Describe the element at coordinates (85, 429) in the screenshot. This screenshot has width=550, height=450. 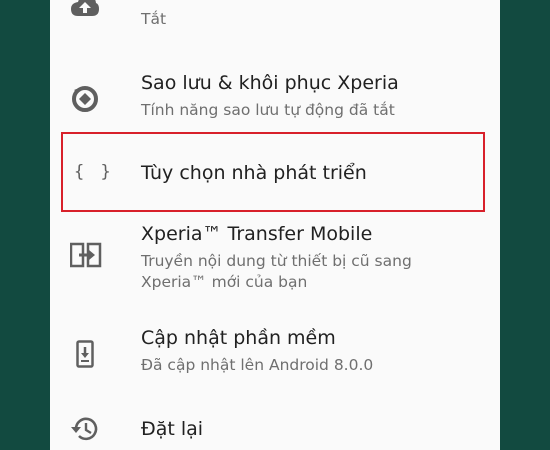
I see `history-reset-icon` at that location.